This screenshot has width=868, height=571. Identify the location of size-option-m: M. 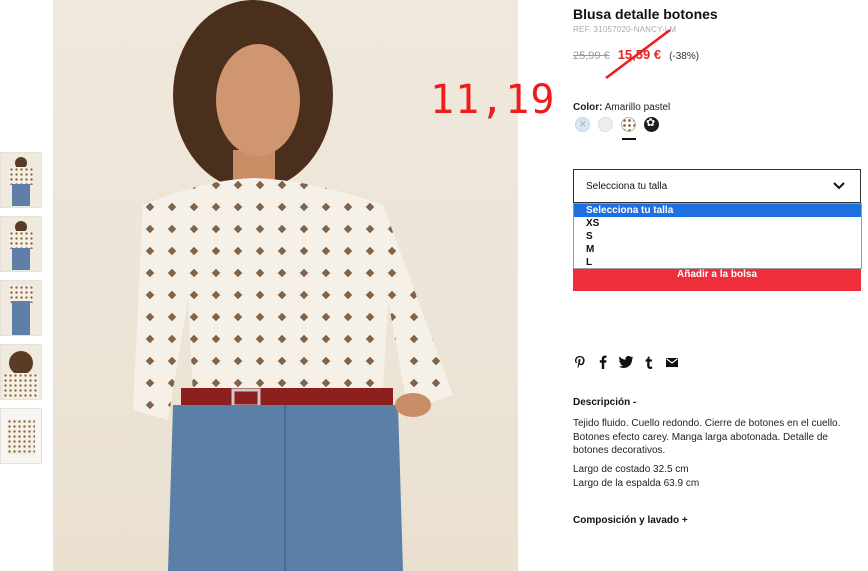
(717, 249).